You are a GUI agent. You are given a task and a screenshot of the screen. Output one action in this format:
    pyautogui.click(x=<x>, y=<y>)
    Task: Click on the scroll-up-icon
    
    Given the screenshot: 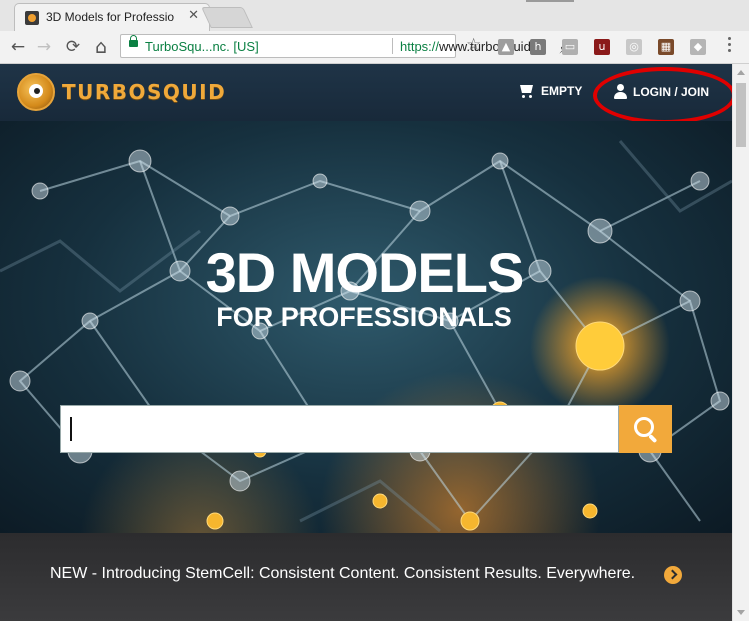 What is the action you would take?
    pyautogui.click(x=741, y=72)
    